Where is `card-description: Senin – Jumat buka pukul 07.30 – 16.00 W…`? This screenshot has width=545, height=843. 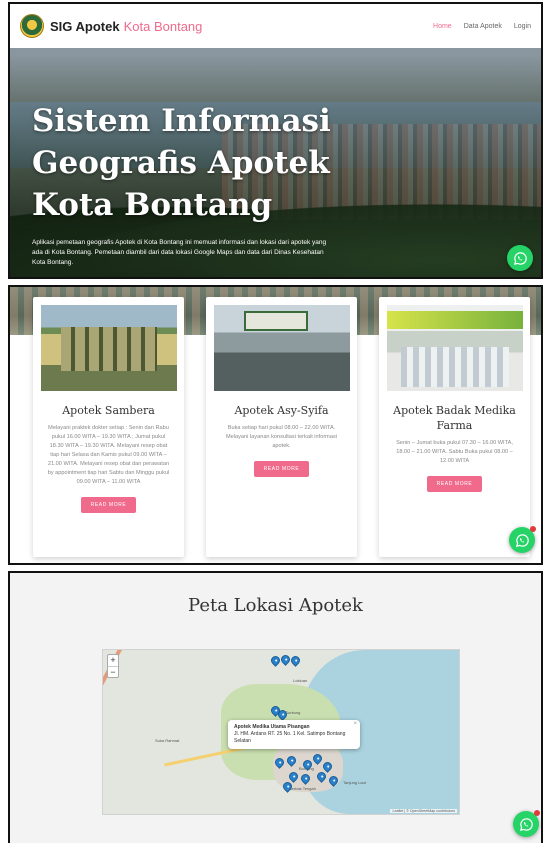
card-description: Senin – Jumat buka pukul 07.30 – 16.00 W… is located at coordinates (454, 452).